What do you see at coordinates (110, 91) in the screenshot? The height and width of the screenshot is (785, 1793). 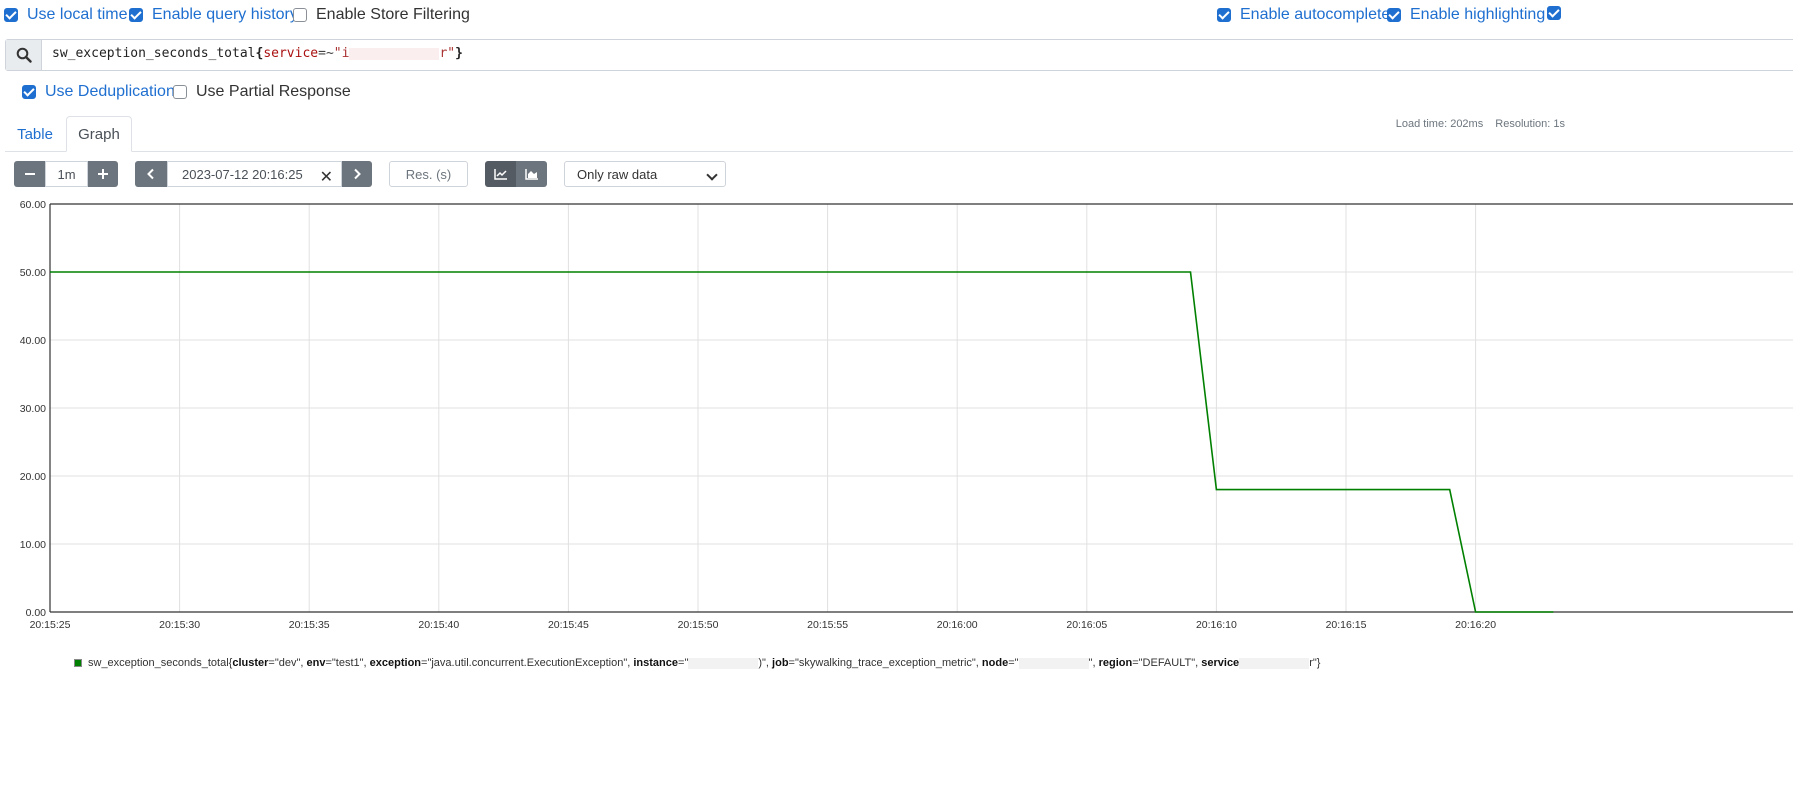 I see `use-deduplication-label: Use Deduplication` at bounding box center [110, 91].